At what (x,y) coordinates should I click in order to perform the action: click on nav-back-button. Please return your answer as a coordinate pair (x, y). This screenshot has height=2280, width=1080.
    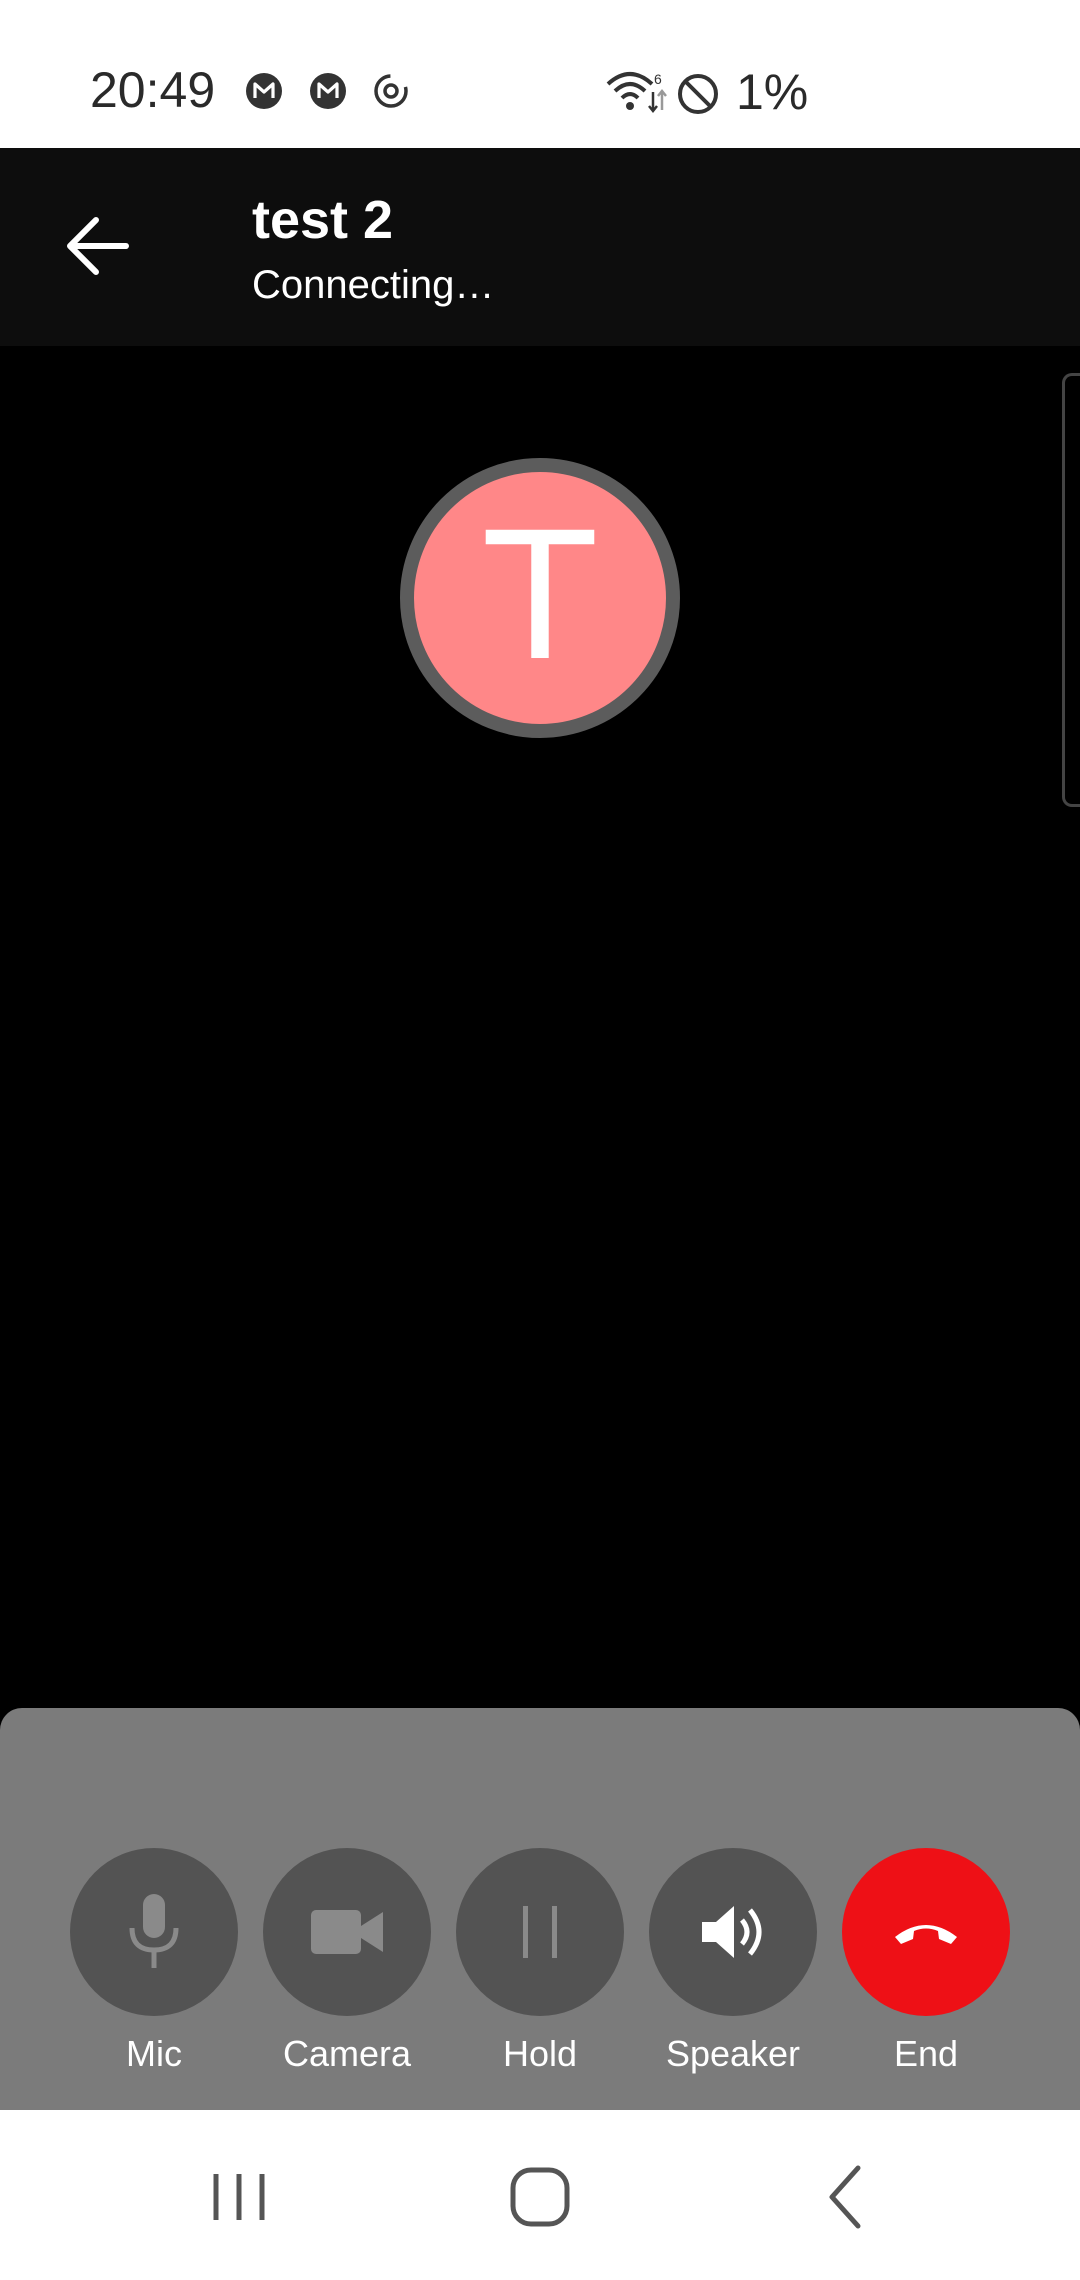
    Looking at the image, I should click on (845, 2197).